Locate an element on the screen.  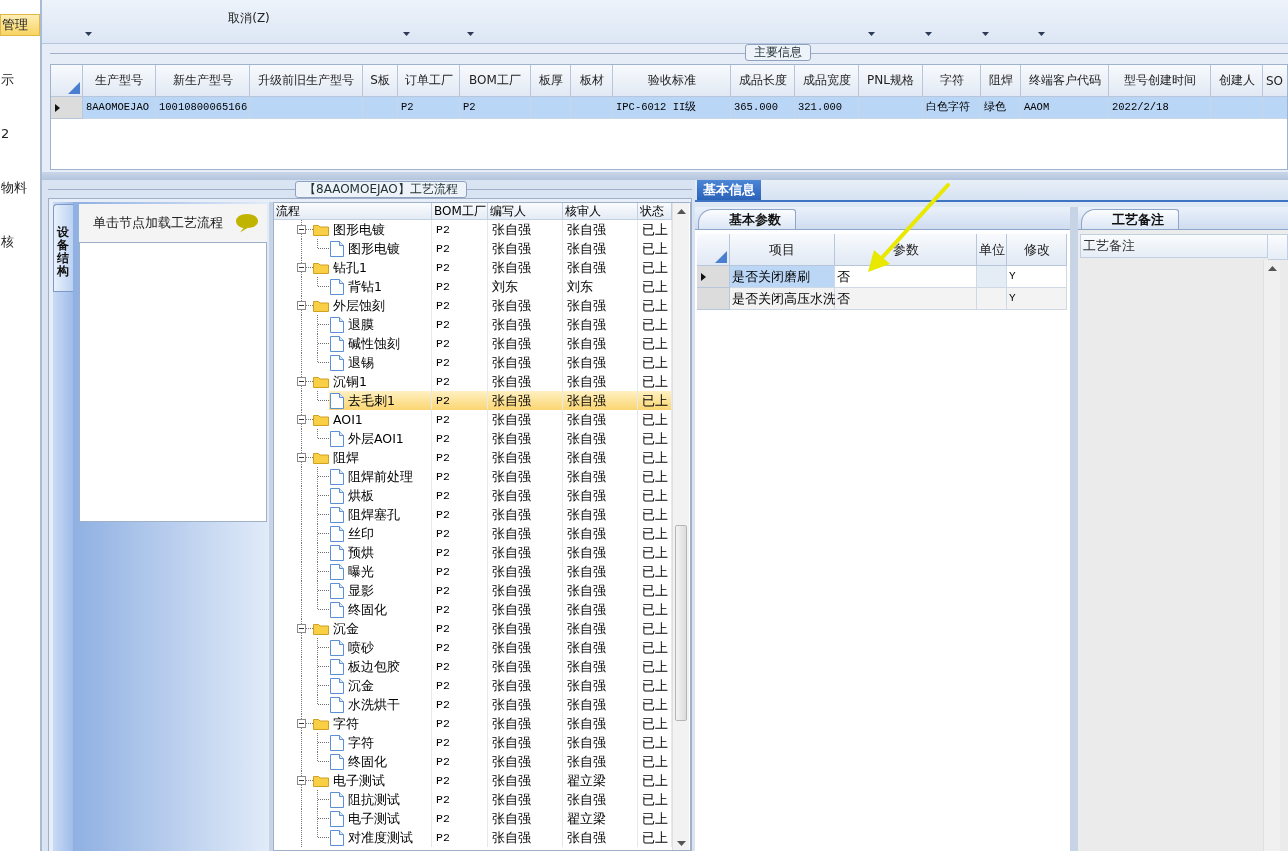
scroll-thumb is located at coordinates (681, 623).